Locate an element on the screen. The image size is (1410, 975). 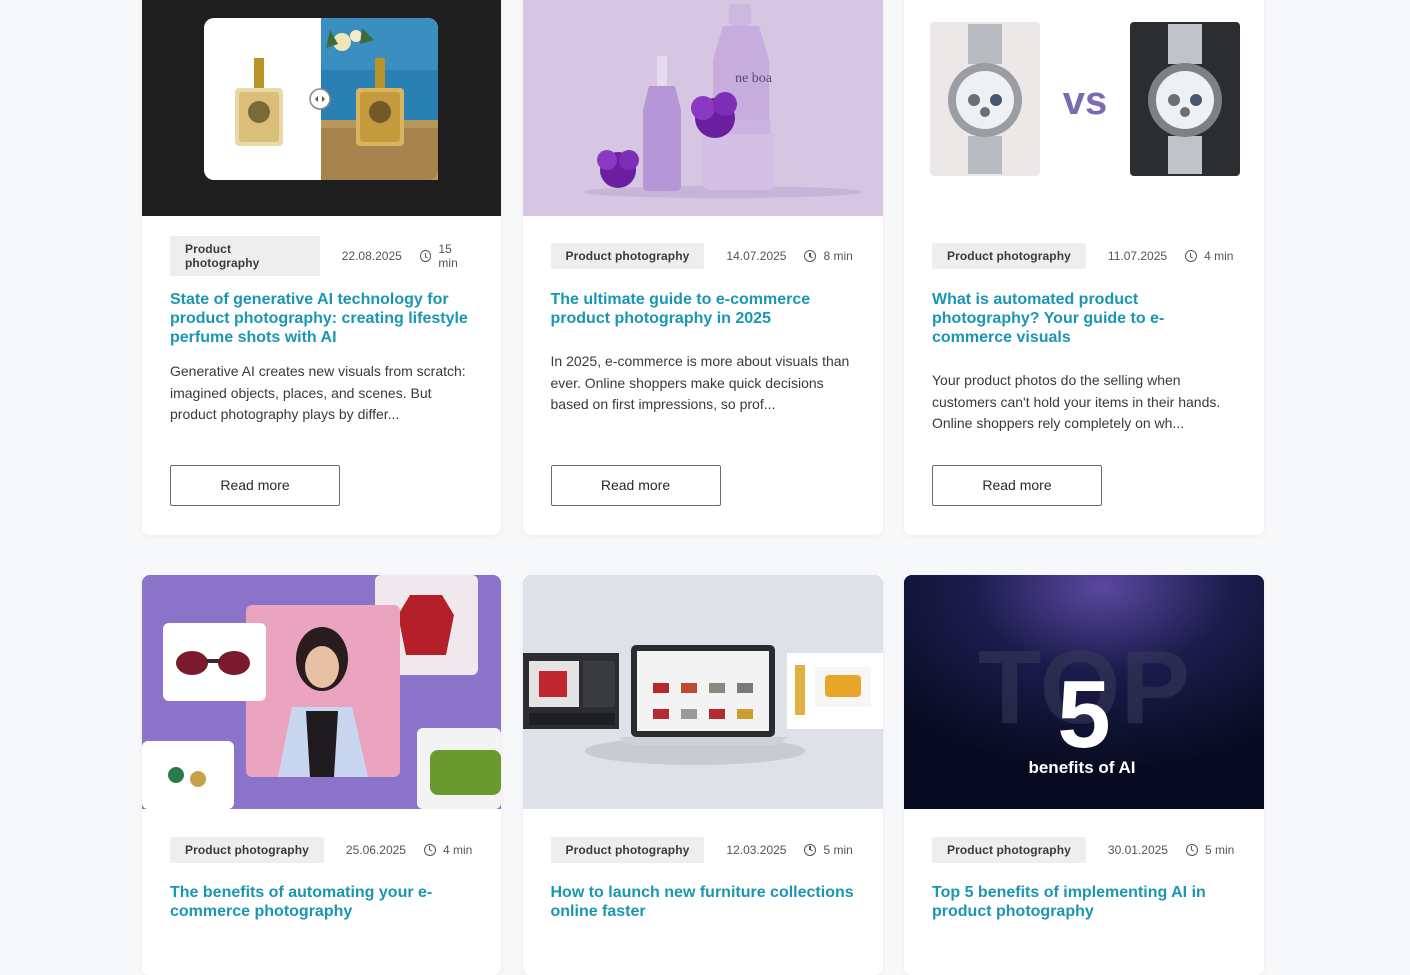
post-date: 30.01.2025 is located at coordinates (1137, 849).